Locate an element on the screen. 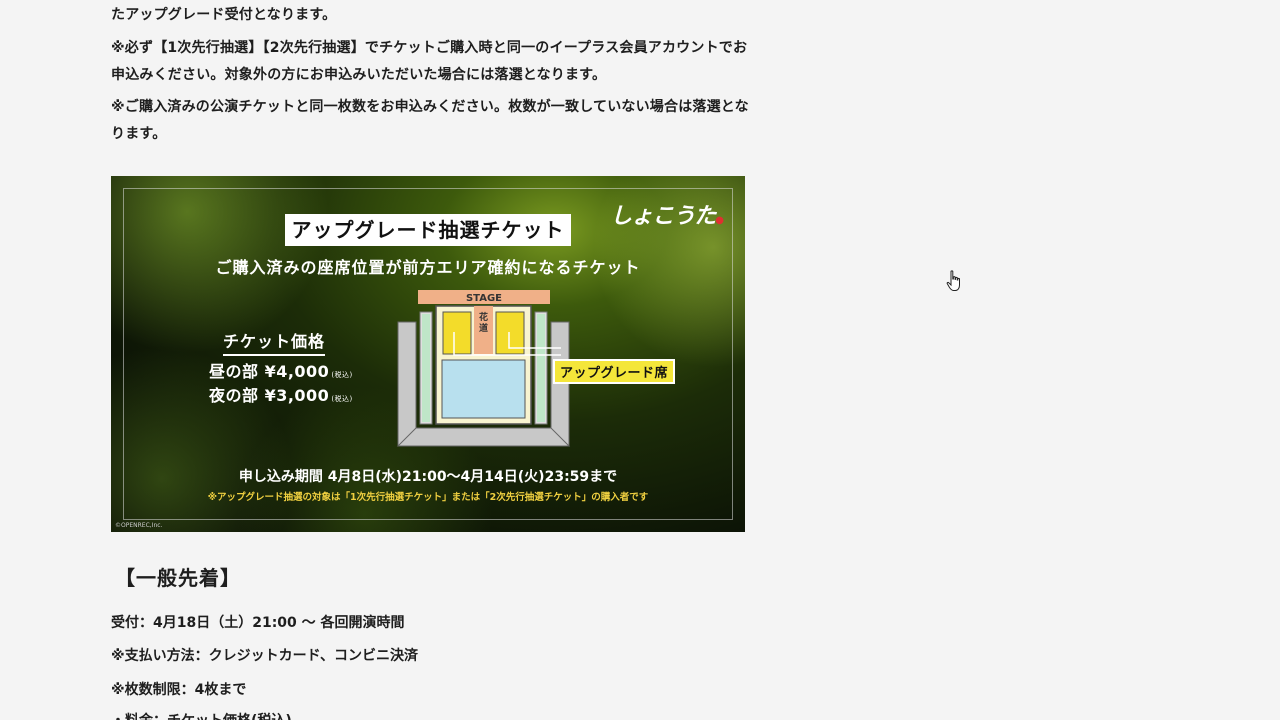 Image resolution: width=1280 pixels, height=720 pixels. stage-label: STAGE is located at coordinates (484, 298).